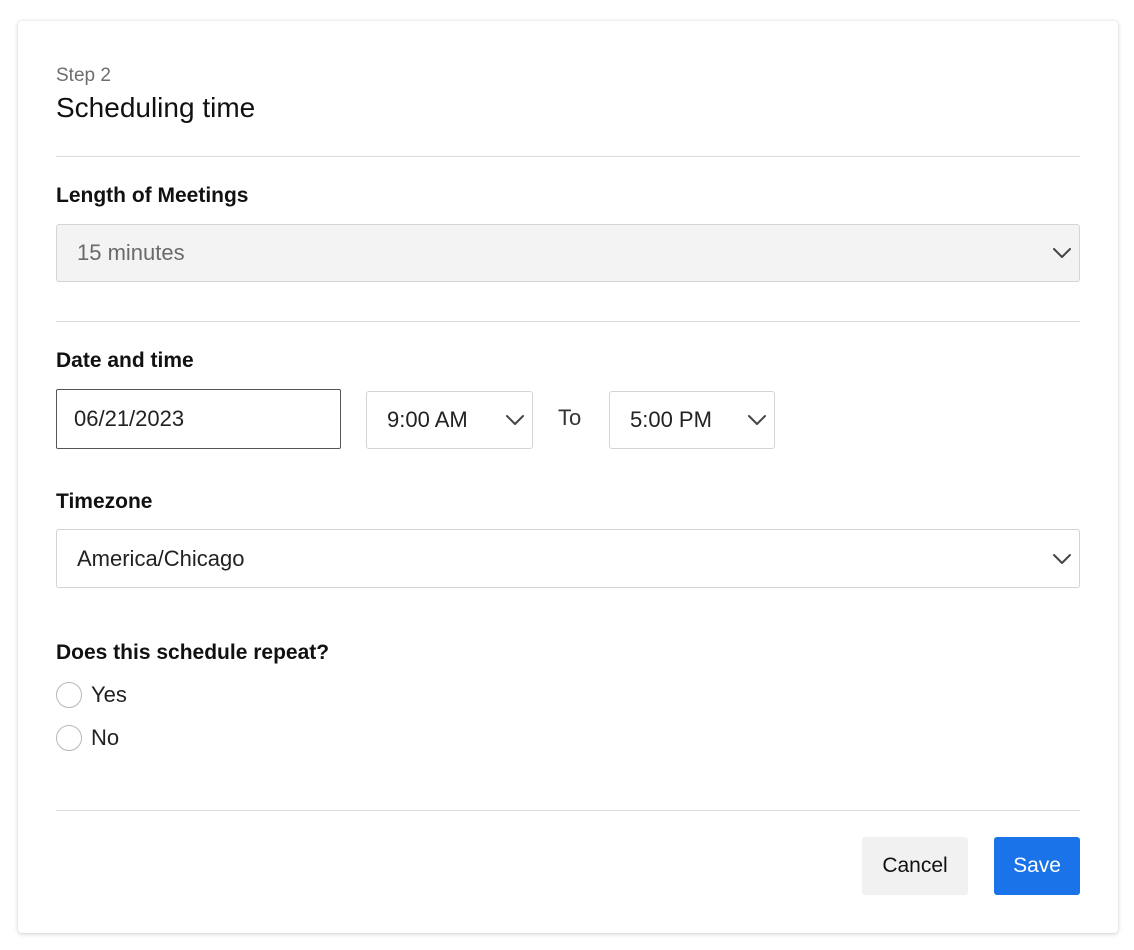  Describe the element at coordinates (568, 558) in the screenshot. I see `timezone-select: America/Chicago` at that location.